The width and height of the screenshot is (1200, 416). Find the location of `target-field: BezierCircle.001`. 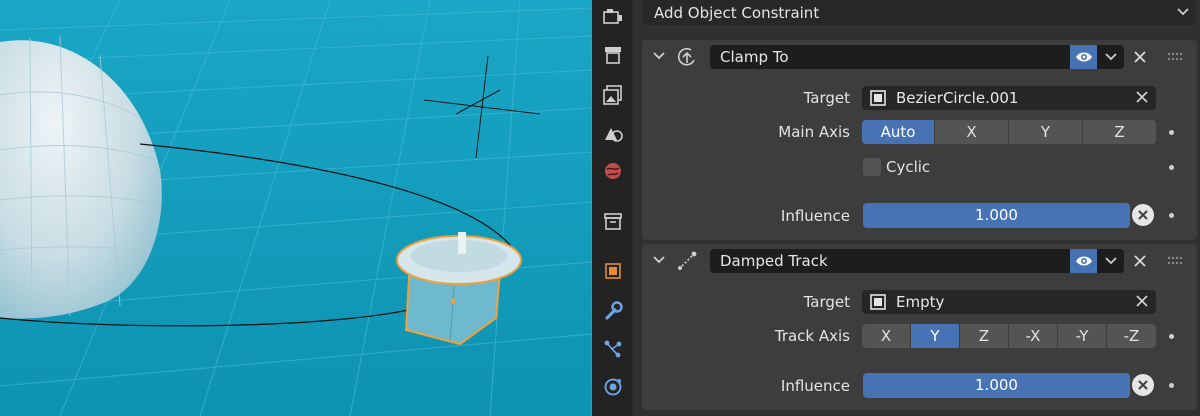

target-field: BezierCircle.001 is located at coordinates (1009, 98).